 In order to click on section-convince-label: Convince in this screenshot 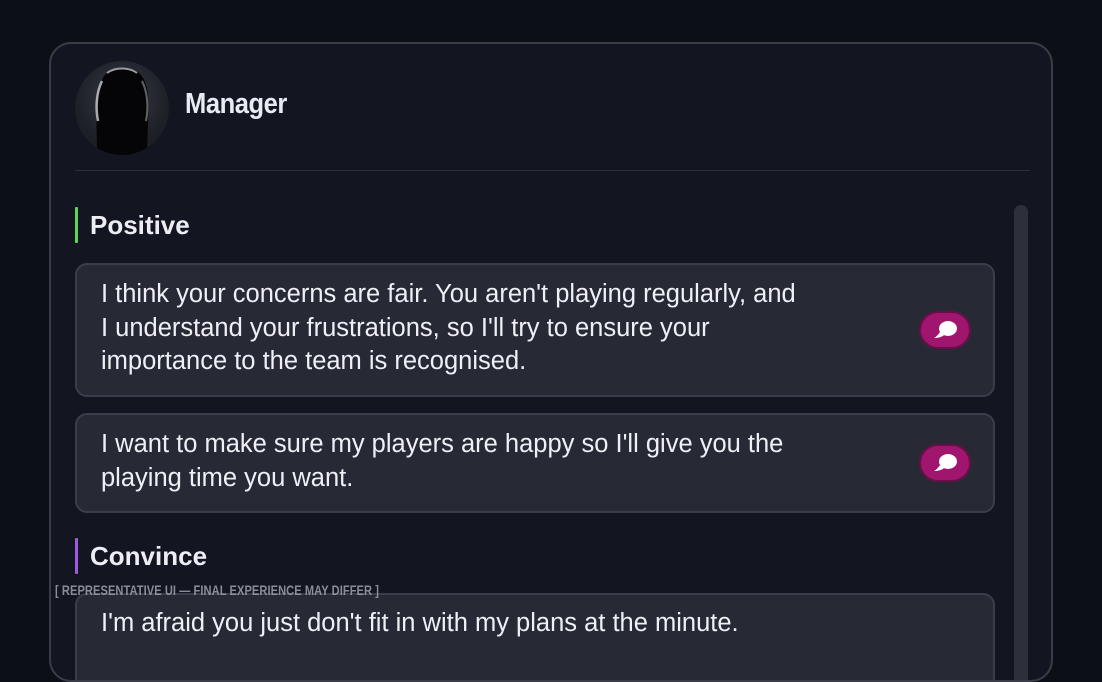, I will do `click(141, 556)`.